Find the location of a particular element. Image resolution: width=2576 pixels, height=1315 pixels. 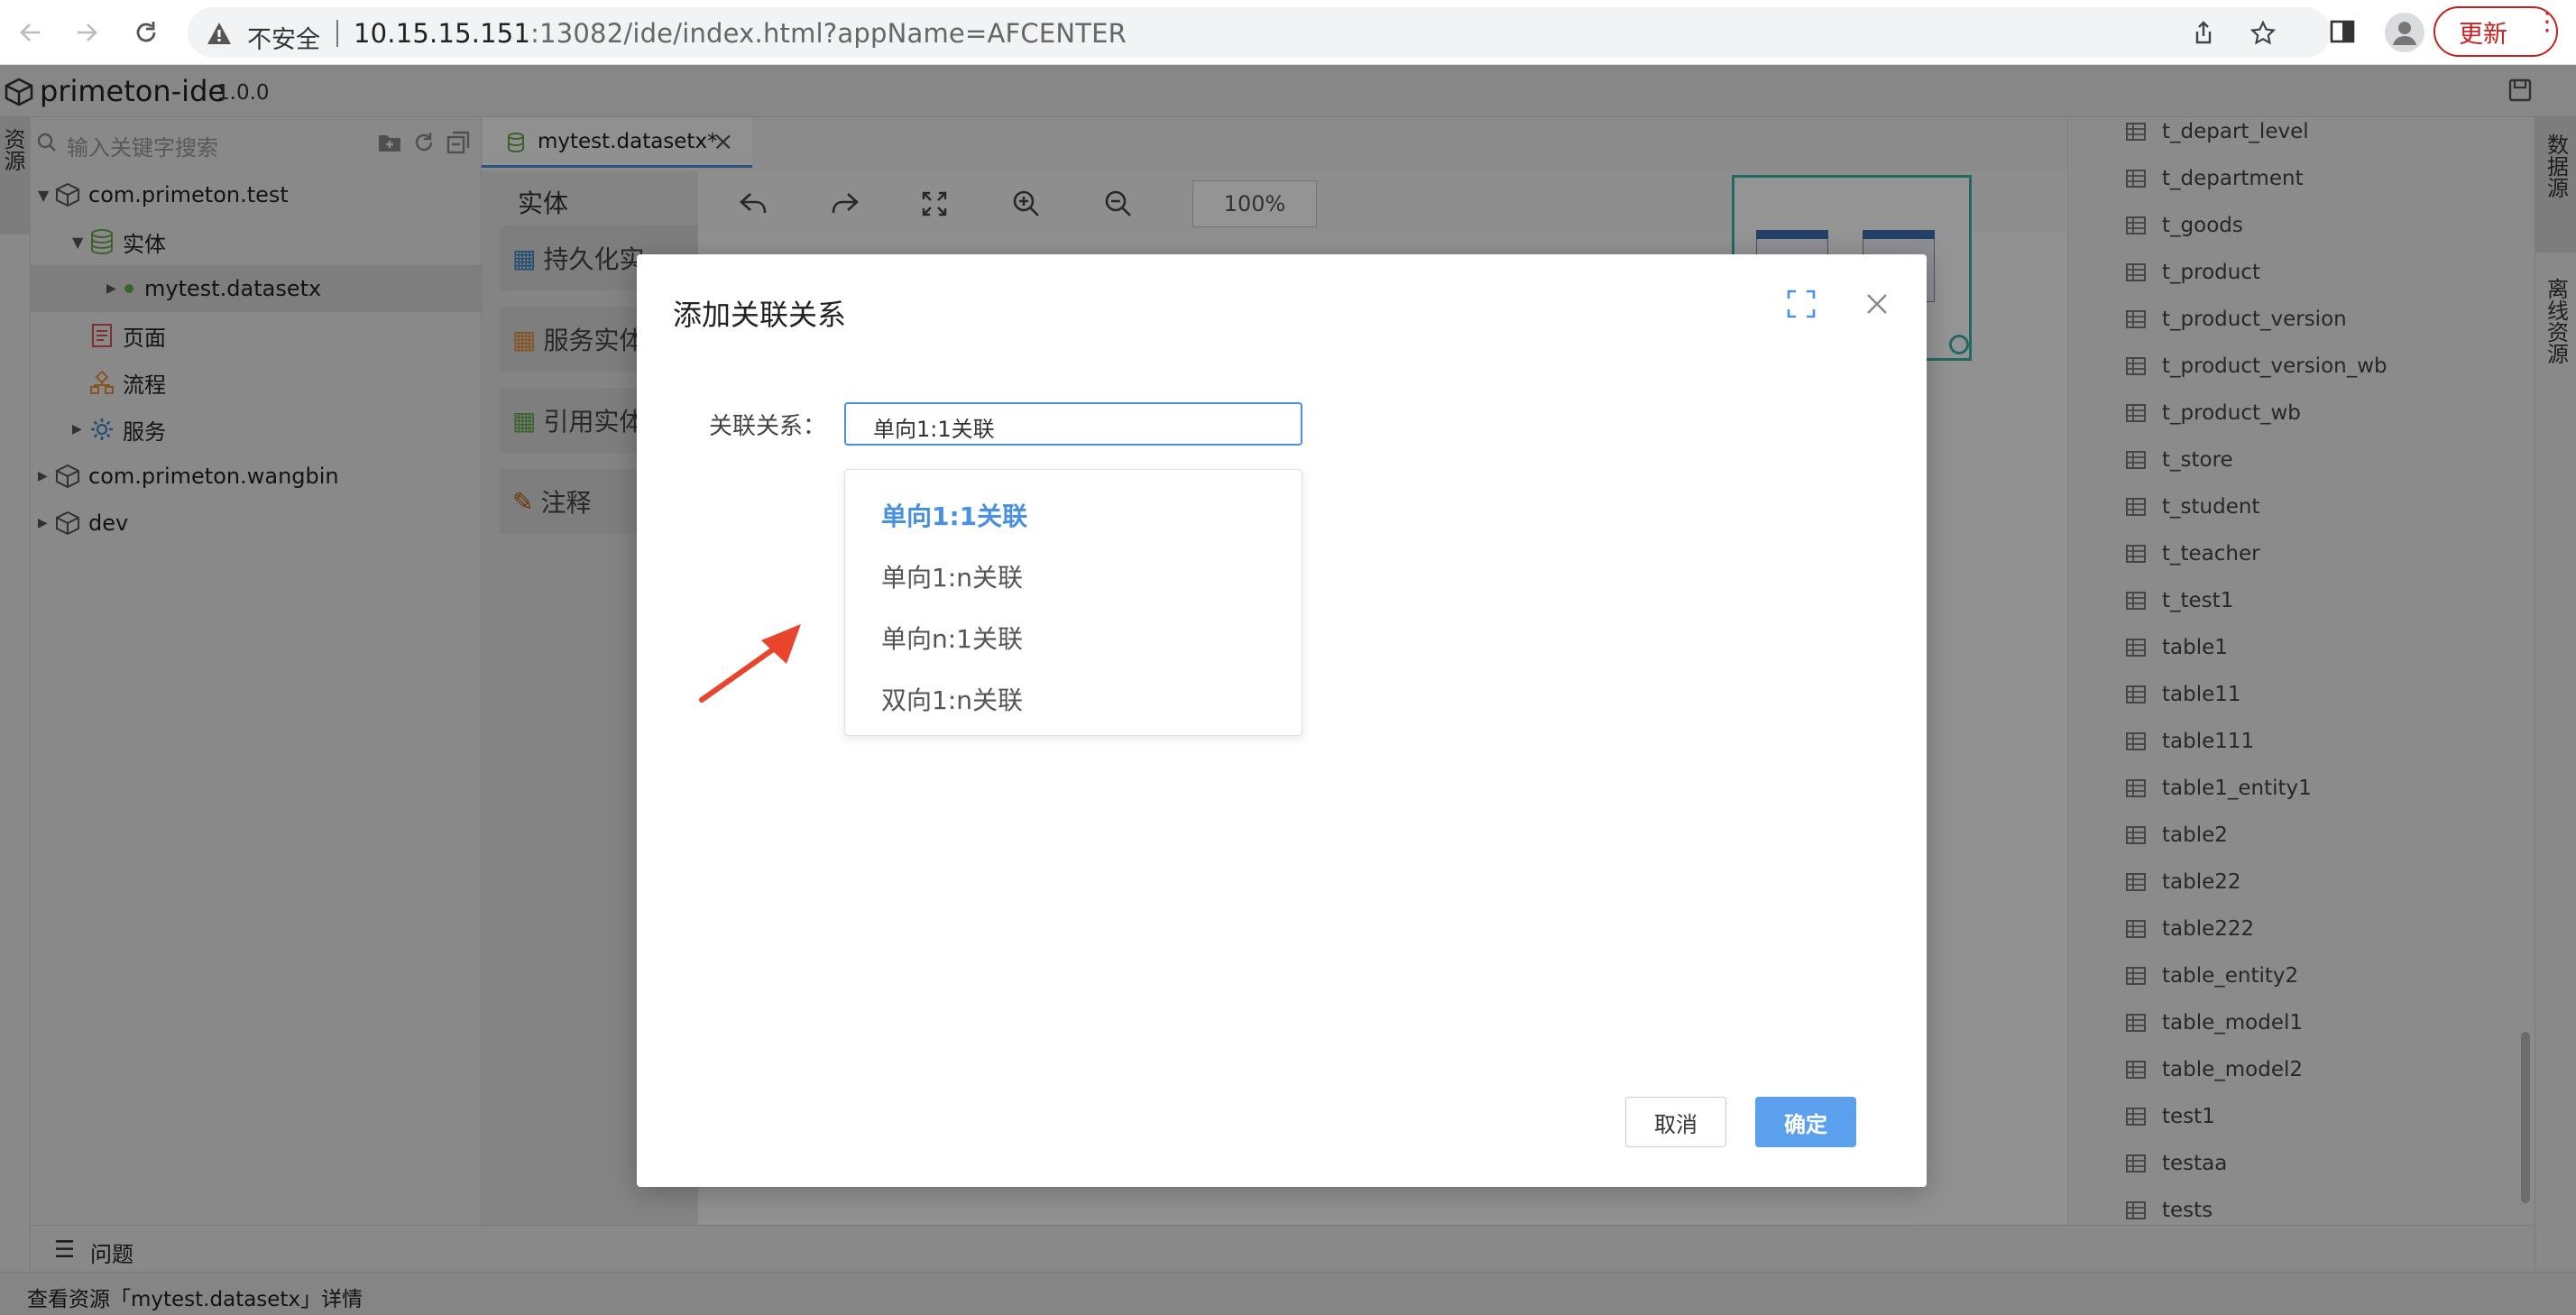

reload-button is located at coordinates (146, 32).